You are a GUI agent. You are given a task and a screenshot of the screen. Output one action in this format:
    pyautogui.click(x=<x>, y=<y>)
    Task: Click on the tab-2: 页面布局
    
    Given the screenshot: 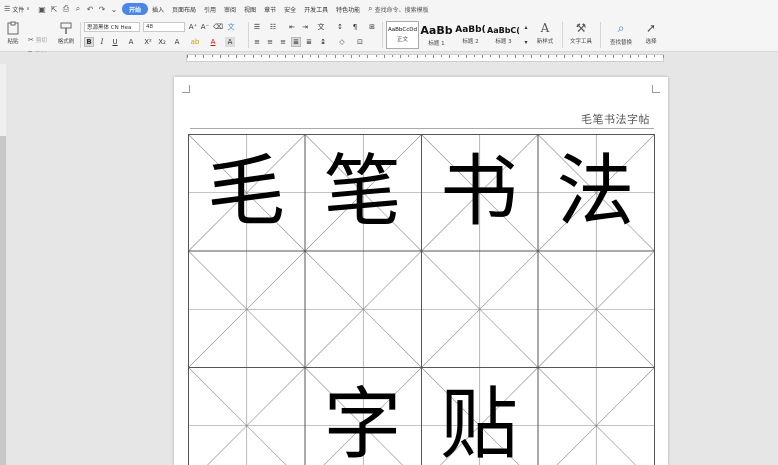 What is the action you would take?
    pyautogui.click(x=184, y=9)
    